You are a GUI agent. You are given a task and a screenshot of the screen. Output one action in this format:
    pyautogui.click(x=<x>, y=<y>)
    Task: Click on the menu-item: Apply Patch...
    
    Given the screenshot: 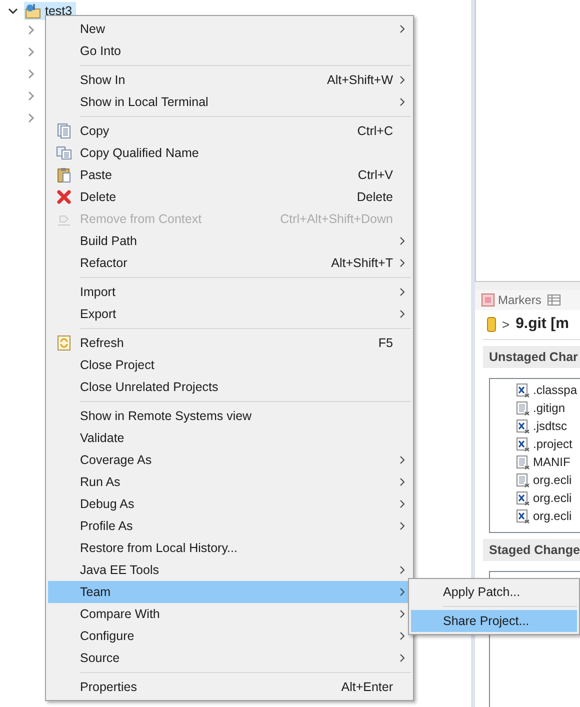 What is the action you would take?
    pyautogui.click(x=494, y=592)
    